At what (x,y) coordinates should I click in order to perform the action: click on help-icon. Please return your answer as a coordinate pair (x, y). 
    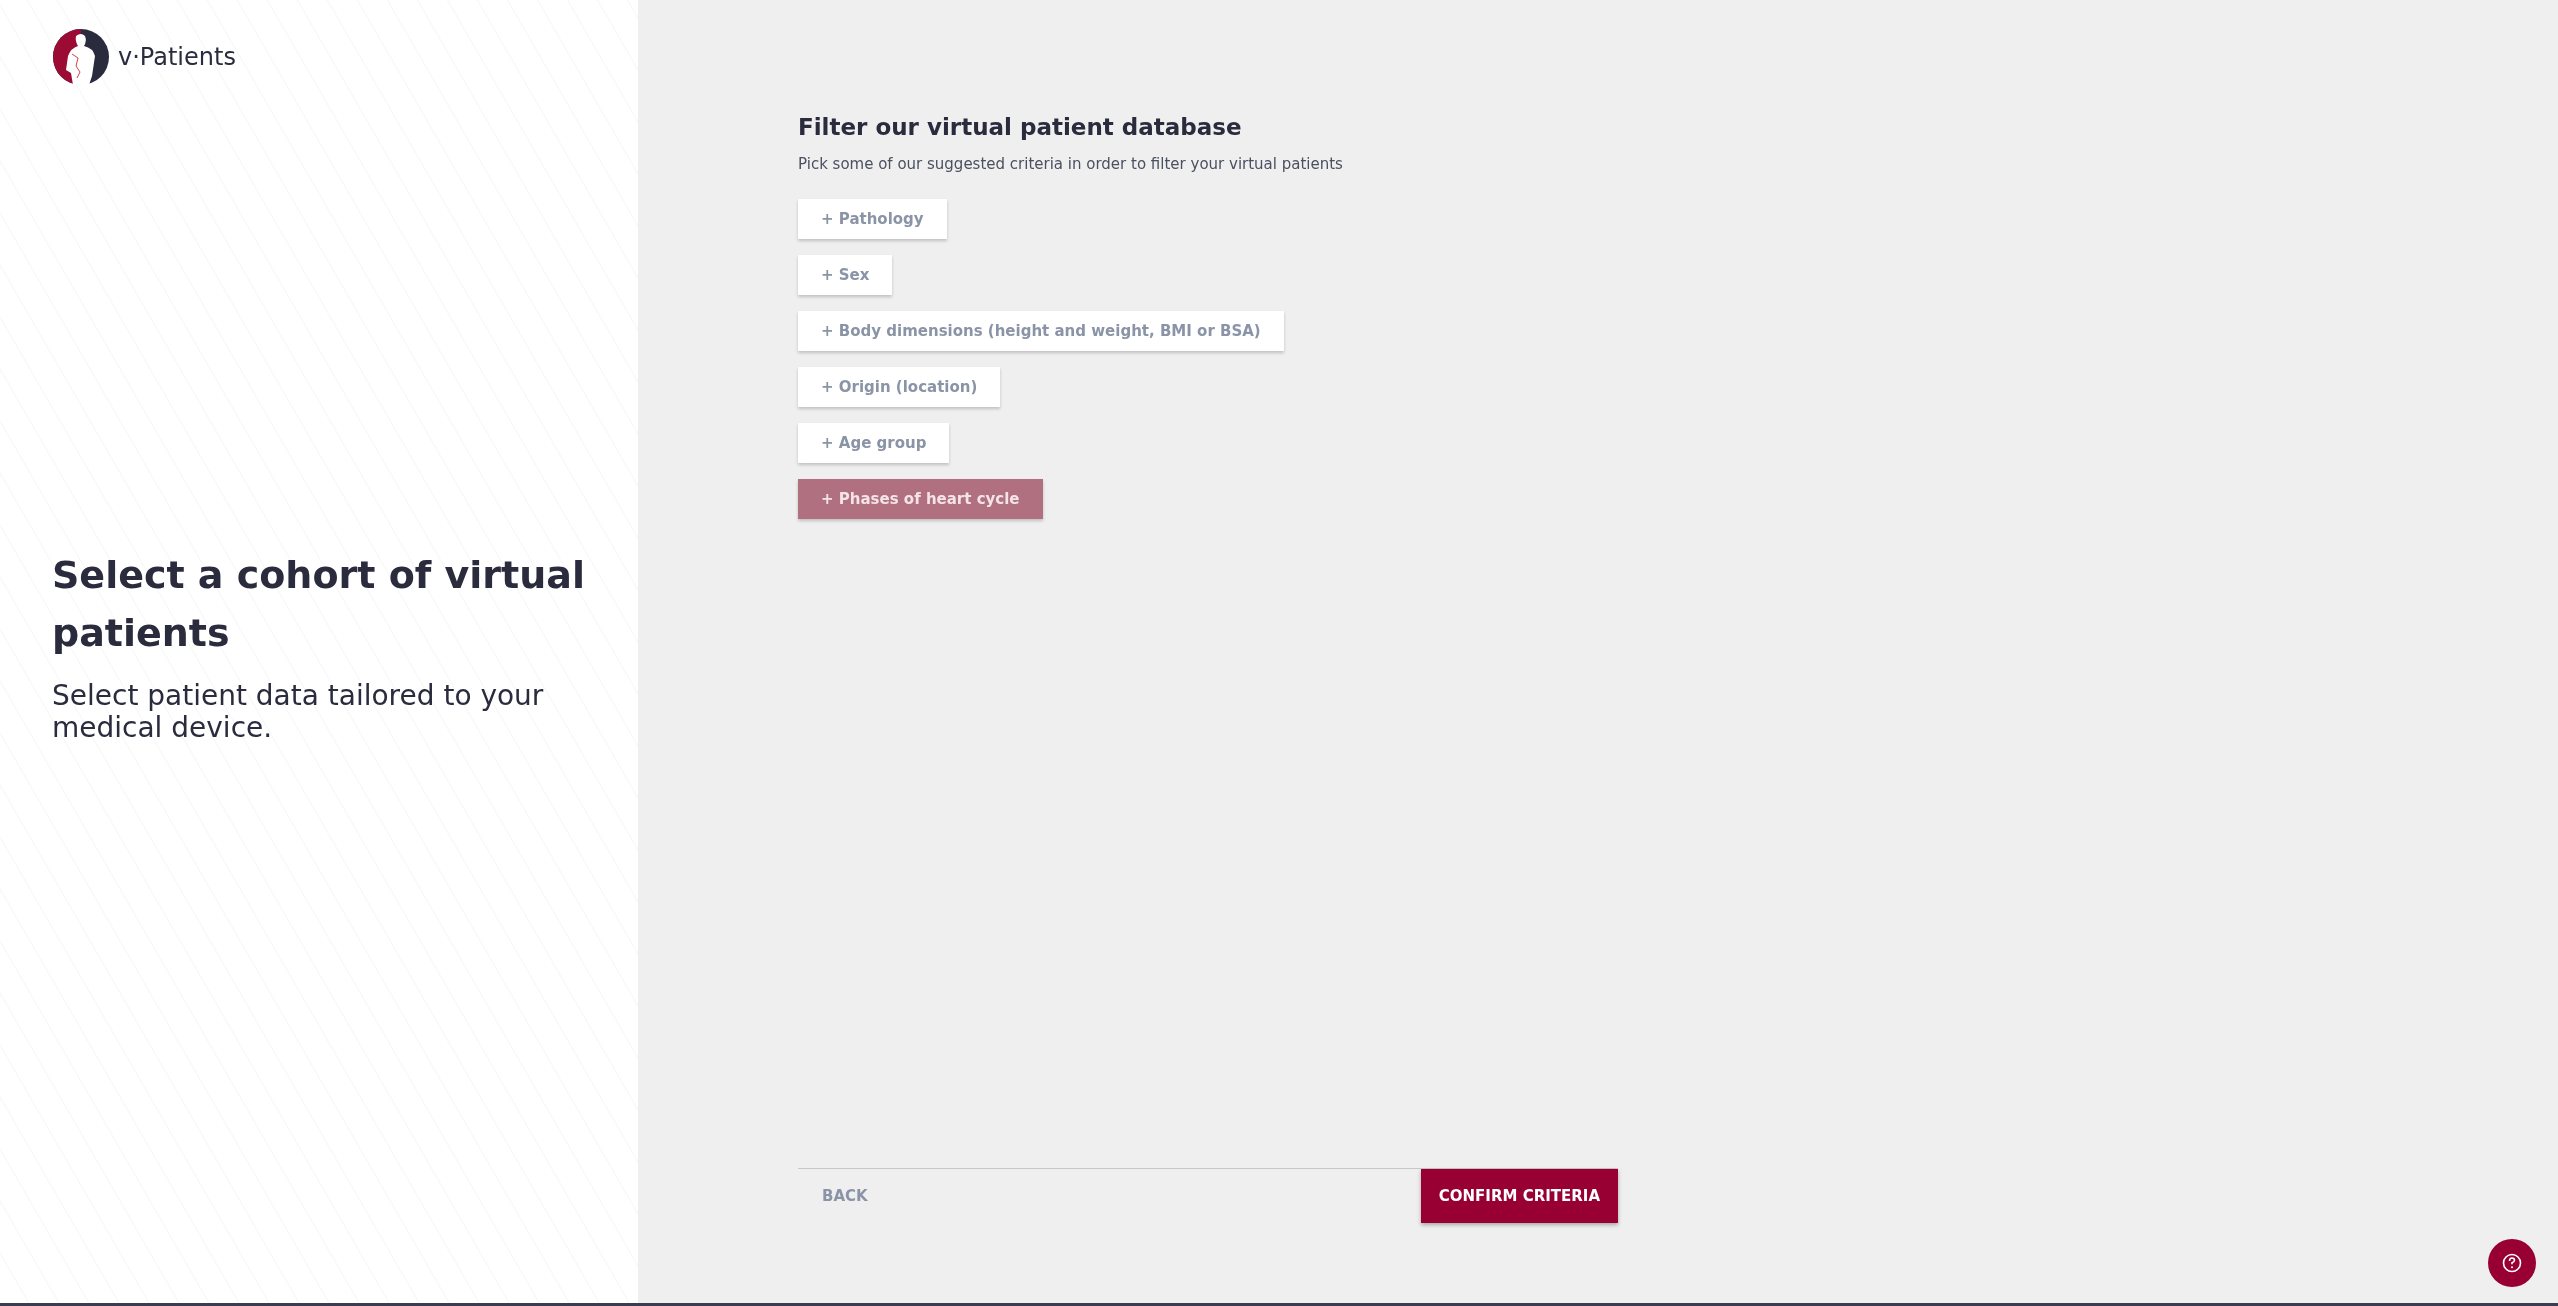
    Looking at the image, I should click on (2512, 1263).